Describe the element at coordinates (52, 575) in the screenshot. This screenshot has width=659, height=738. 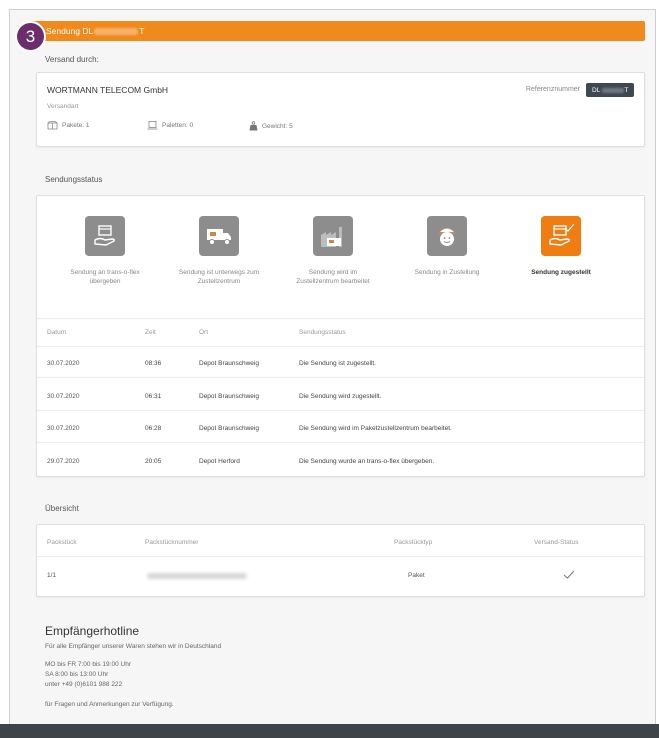
I see `piece-value: 1/1` at that location.